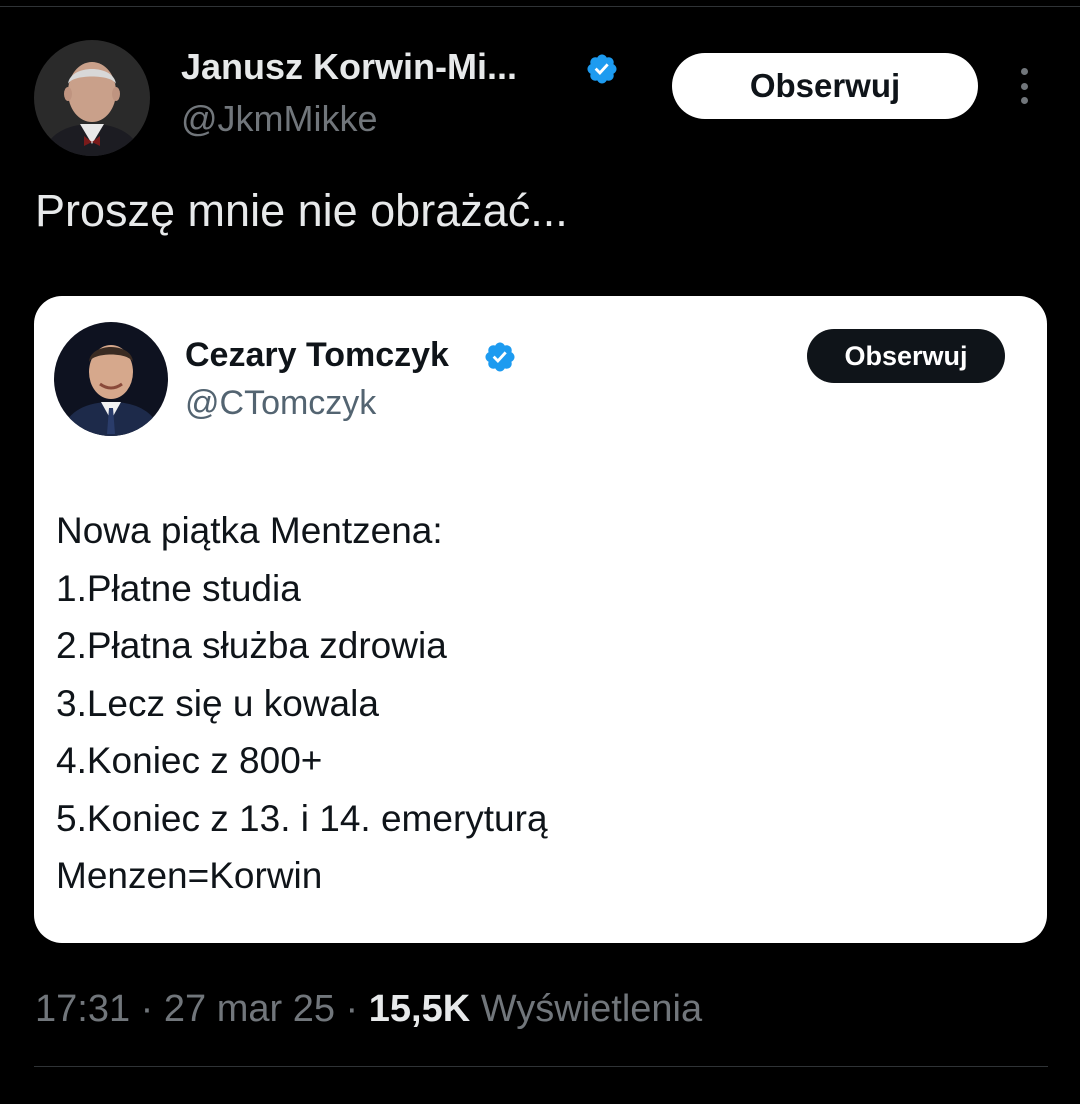 The width and height of the screenshot is (1080, 1104). What do you see at coordinates (541, 1066) in the screenshot?
I see `bottom-divider` at bounding box center [541, 1066].